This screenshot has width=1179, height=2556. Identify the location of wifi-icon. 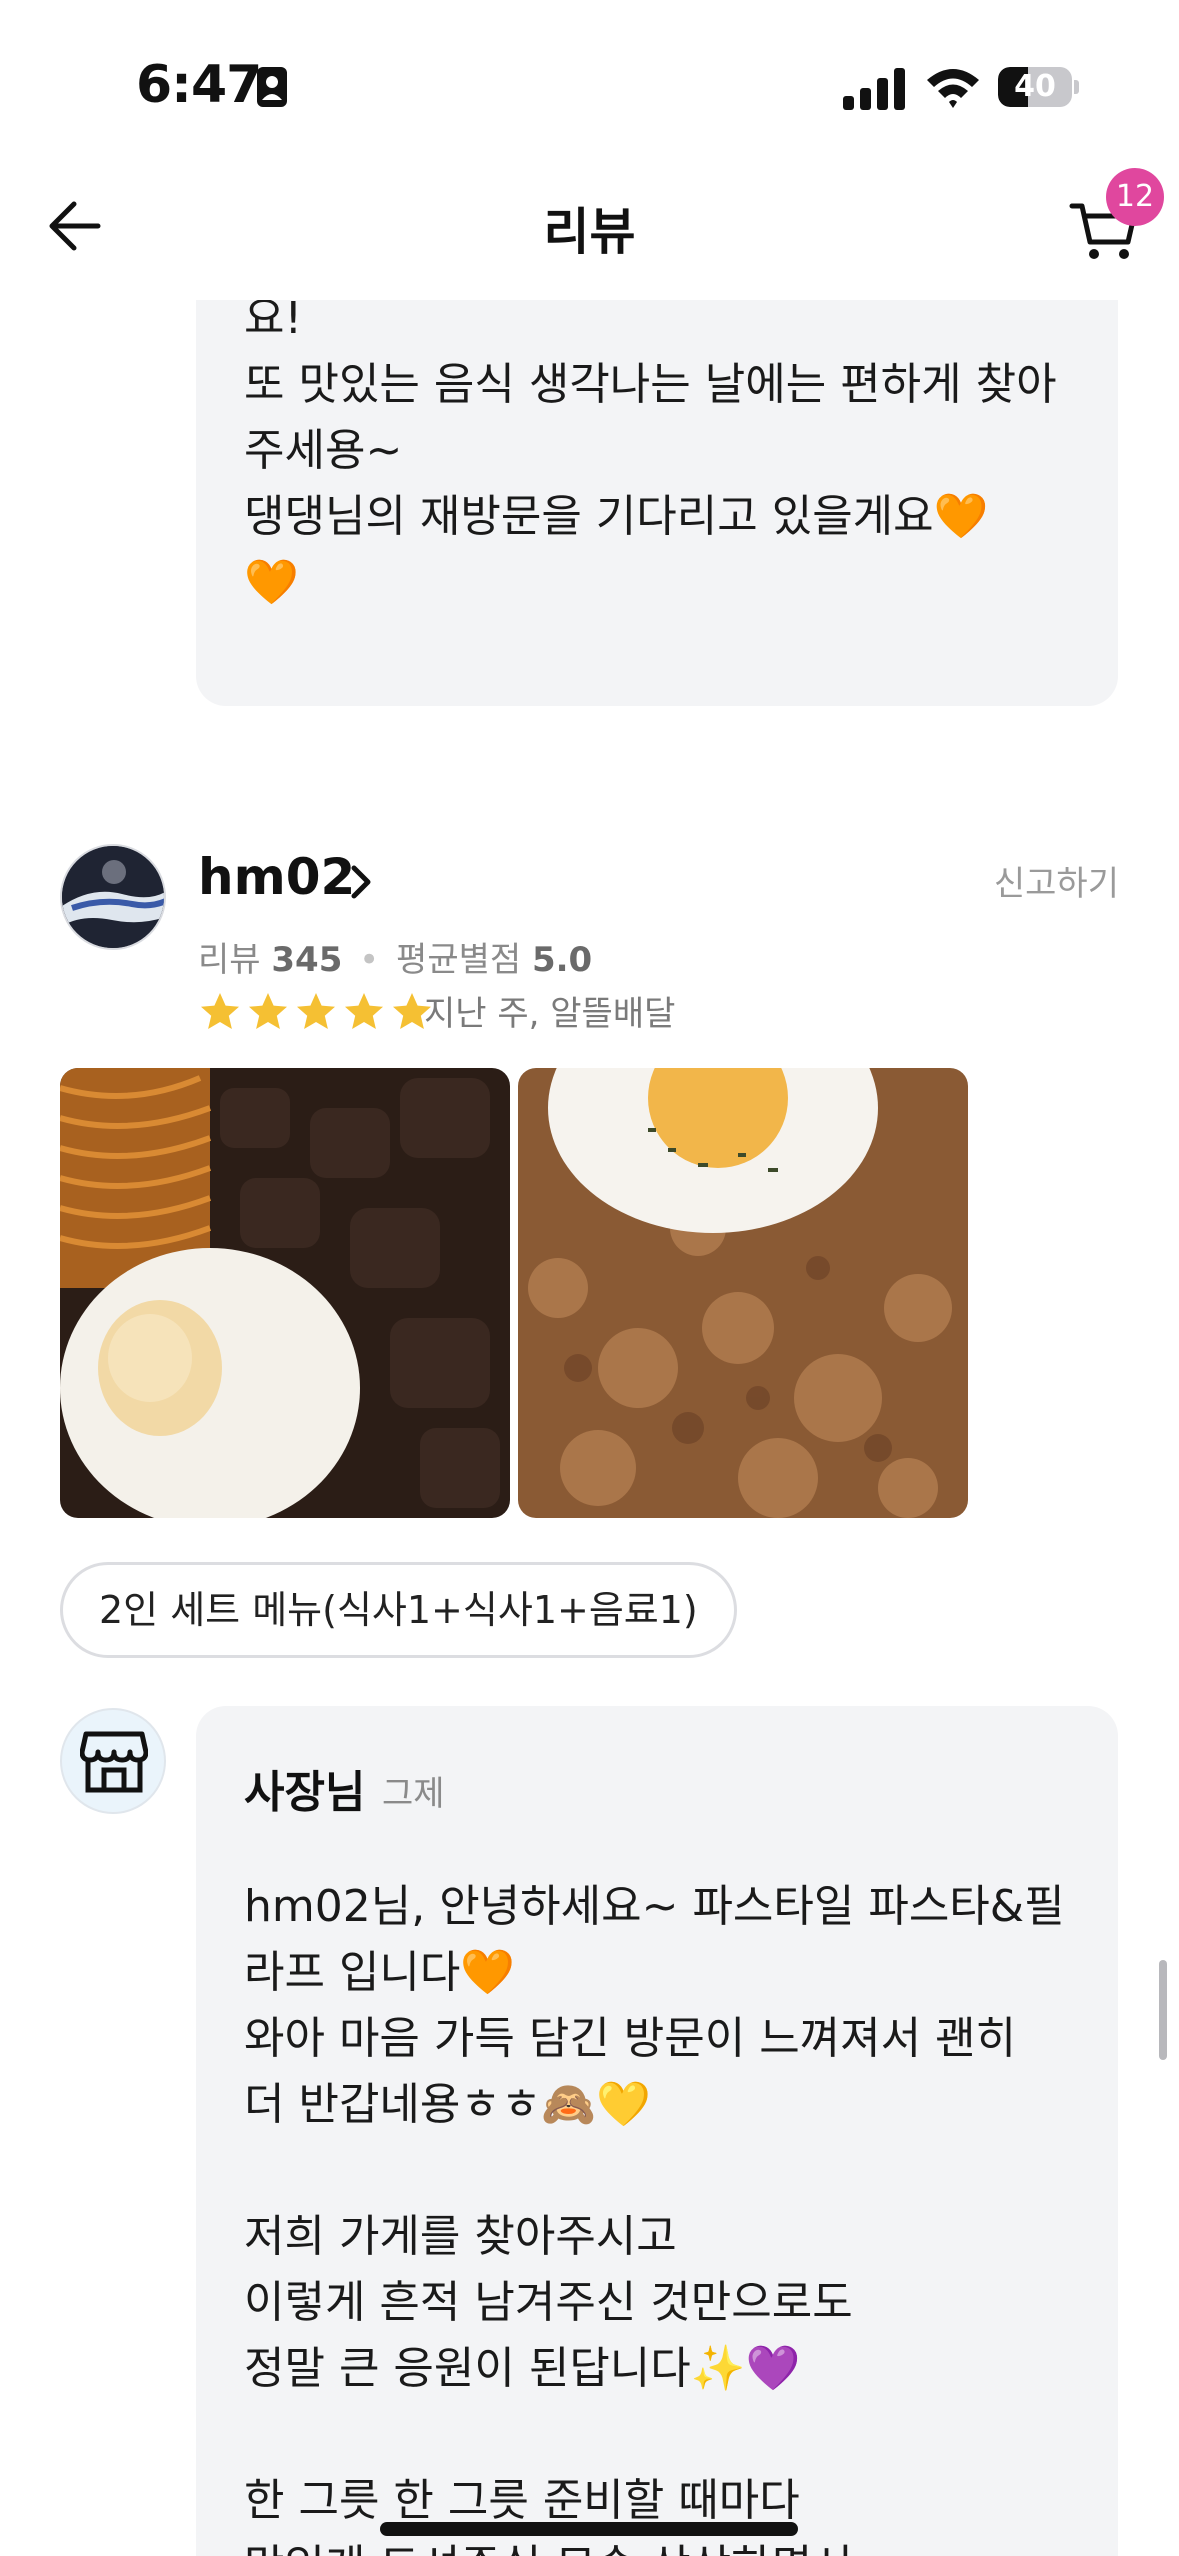
(953, 88).